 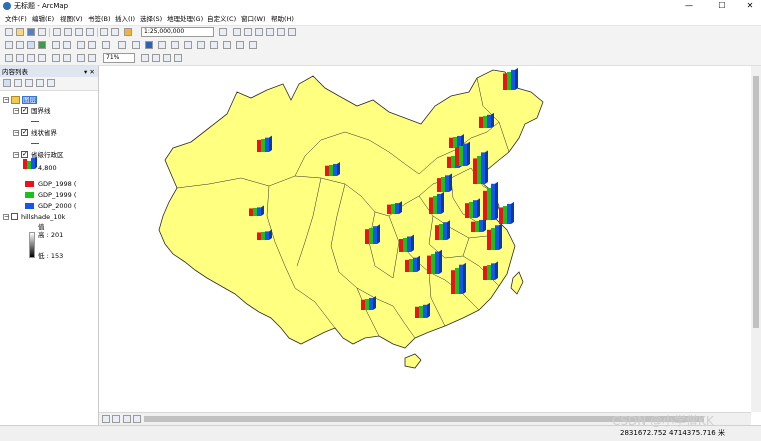 What do you see at coordinates (156, 58) in the screenshot?
I see `focus-data-frame-icon` at bounding box center [156, 58].